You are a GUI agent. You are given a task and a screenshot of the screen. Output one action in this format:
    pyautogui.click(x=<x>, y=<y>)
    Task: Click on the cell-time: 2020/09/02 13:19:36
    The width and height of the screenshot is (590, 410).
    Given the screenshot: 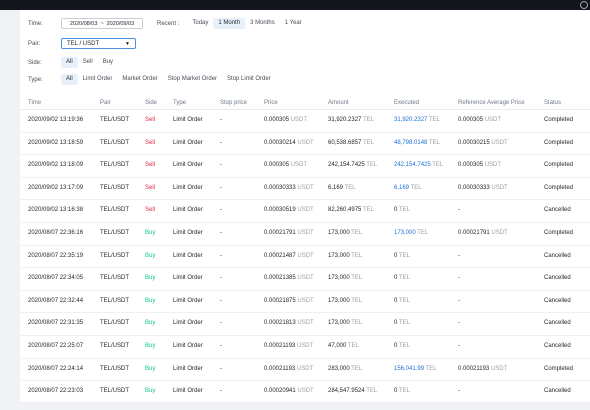 What is the action you would take?
    pyautogui.click(x=56, y=120)
    